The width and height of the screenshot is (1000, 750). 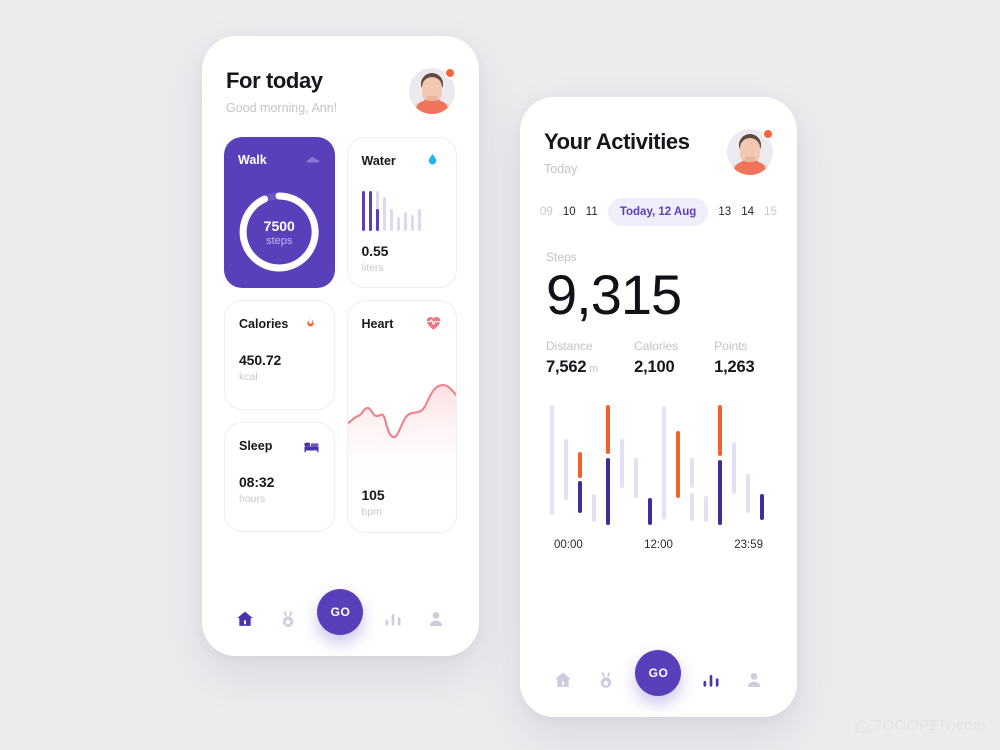 I want to click on water-bar-fill, so click(x=363, y=211).